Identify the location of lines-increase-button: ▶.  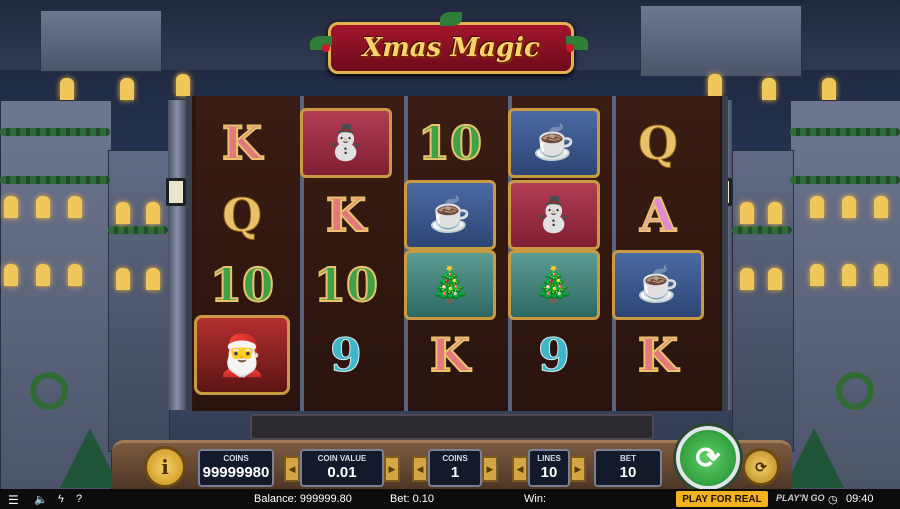
(578, 469).